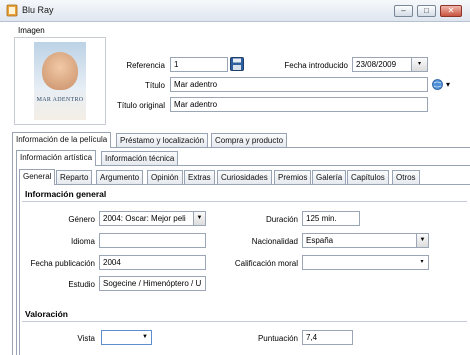  What do you see at coordinates (86, 338) in the screenshot?
I see `vista-label: Vista` at bounding box center [86, 338].